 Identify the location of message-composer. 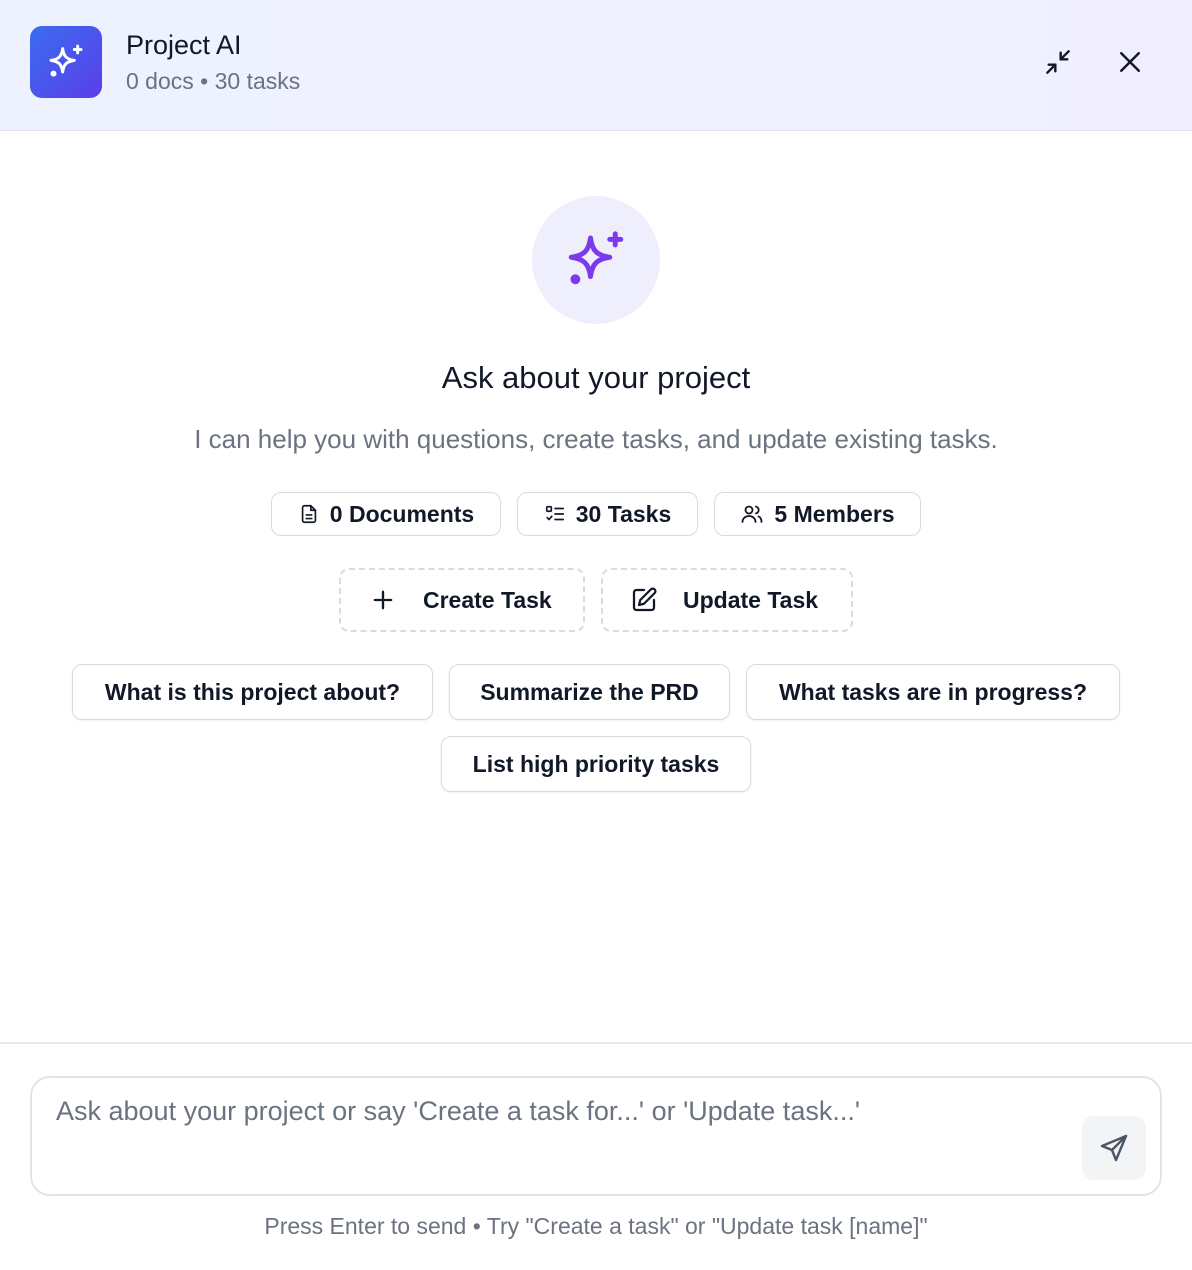
(596, 1136).